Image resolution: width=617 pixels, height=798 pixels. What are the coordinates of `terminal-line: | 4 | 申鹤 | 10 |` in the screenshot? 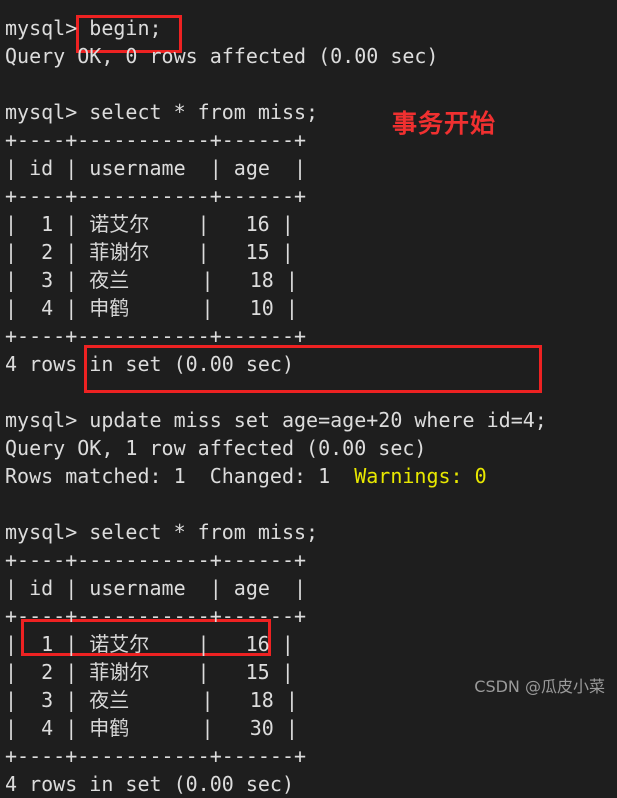 It's located at (311, 308).